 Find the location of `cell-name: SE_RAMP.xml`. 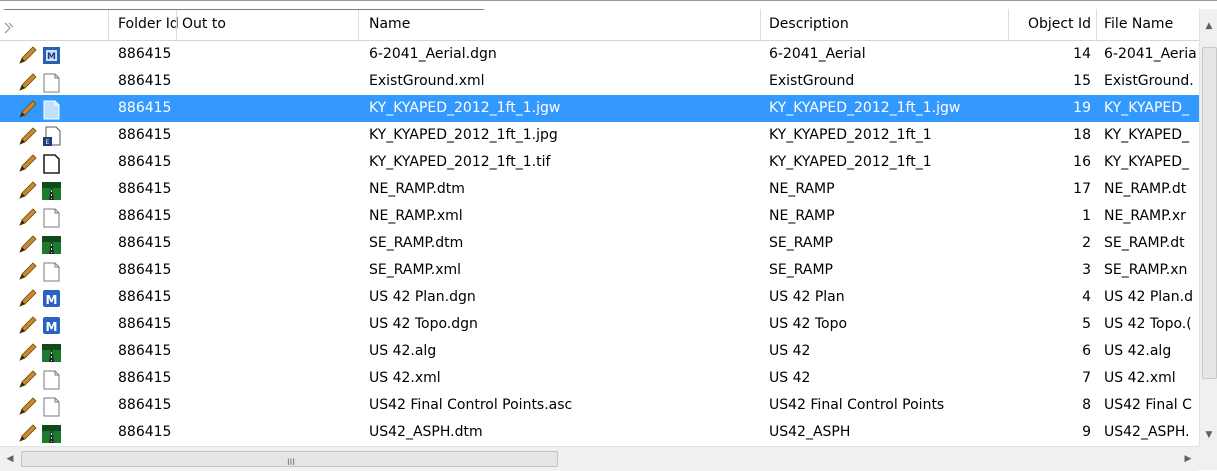

cell-name: SE_RAMP.xml is located at coordinates (415, 270).